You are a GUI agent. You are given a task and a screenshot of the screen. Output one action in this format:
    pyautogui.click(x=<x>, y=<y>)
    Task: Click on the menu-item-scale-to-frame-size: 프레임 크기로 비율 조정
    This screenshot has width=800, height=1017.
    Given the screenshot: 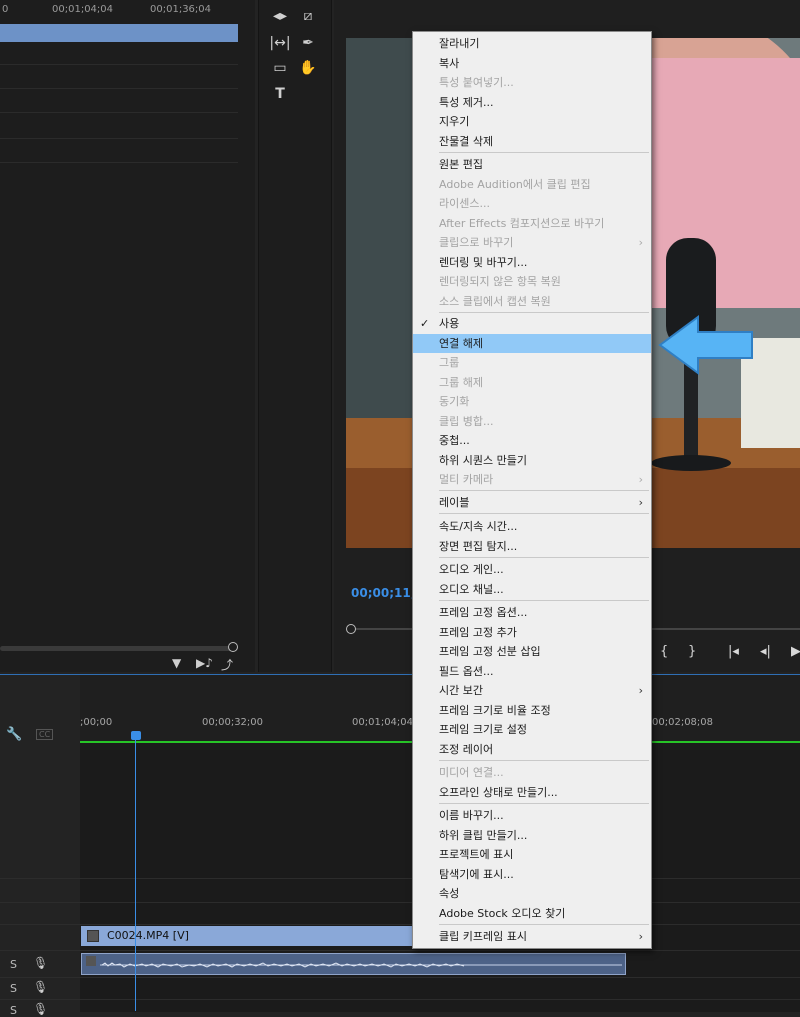 What is the action you would take?
    pyautogui.click(x=532, y=711)
    